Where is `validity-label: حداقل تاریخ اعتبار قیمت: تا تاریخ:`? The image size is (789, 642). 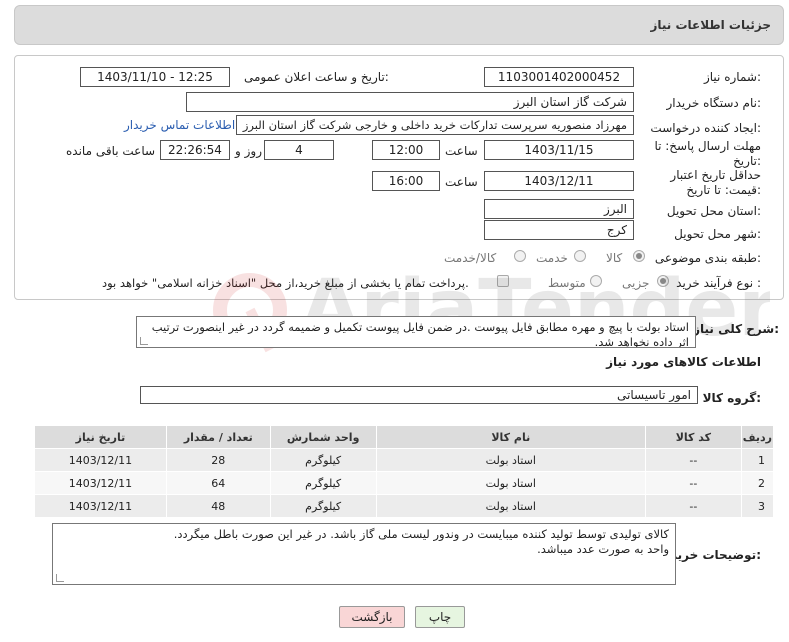
validity-label: حداقل تاریخ اعتبار قیمت: تا تاریخ: is located at coordinates (715, 182).